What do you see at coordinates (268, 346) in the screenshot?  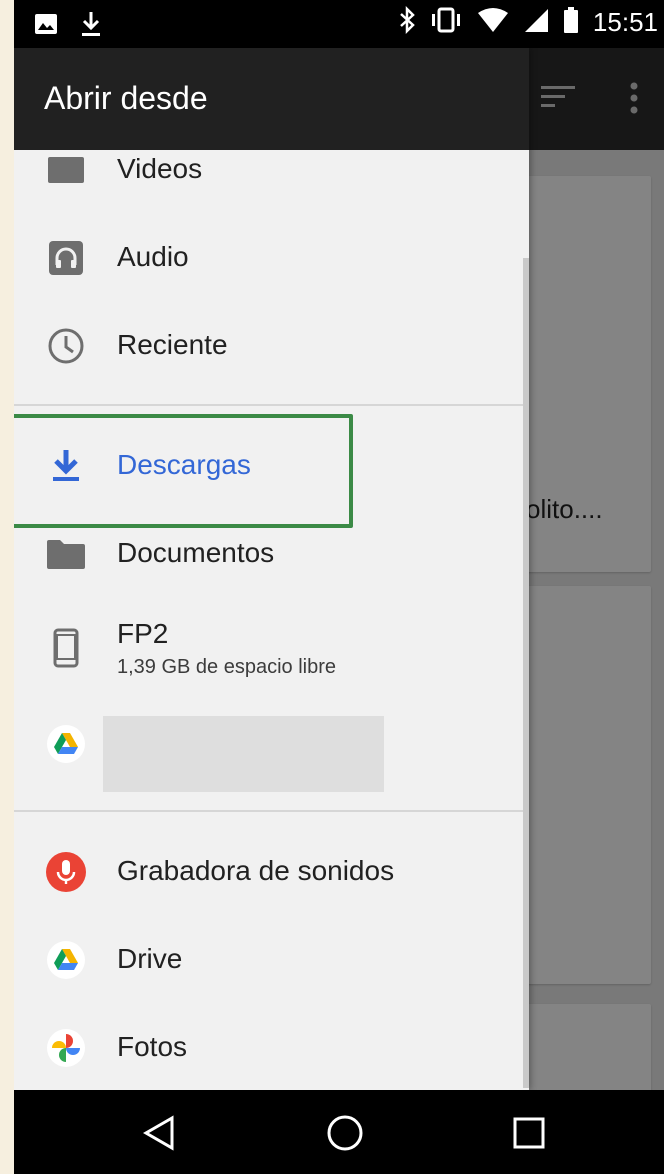 I see `drawer-item-recent: Reciente` at bounding box center [268, 346].